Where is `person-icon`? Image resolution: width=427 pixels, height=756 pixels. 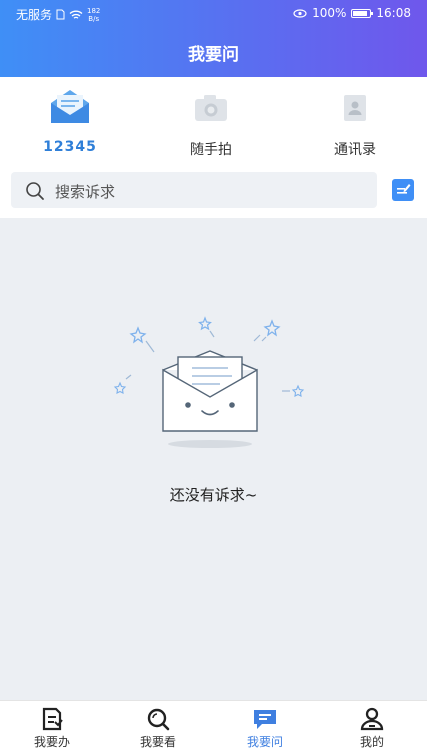 person-icon is located at coordinates (372, 719).